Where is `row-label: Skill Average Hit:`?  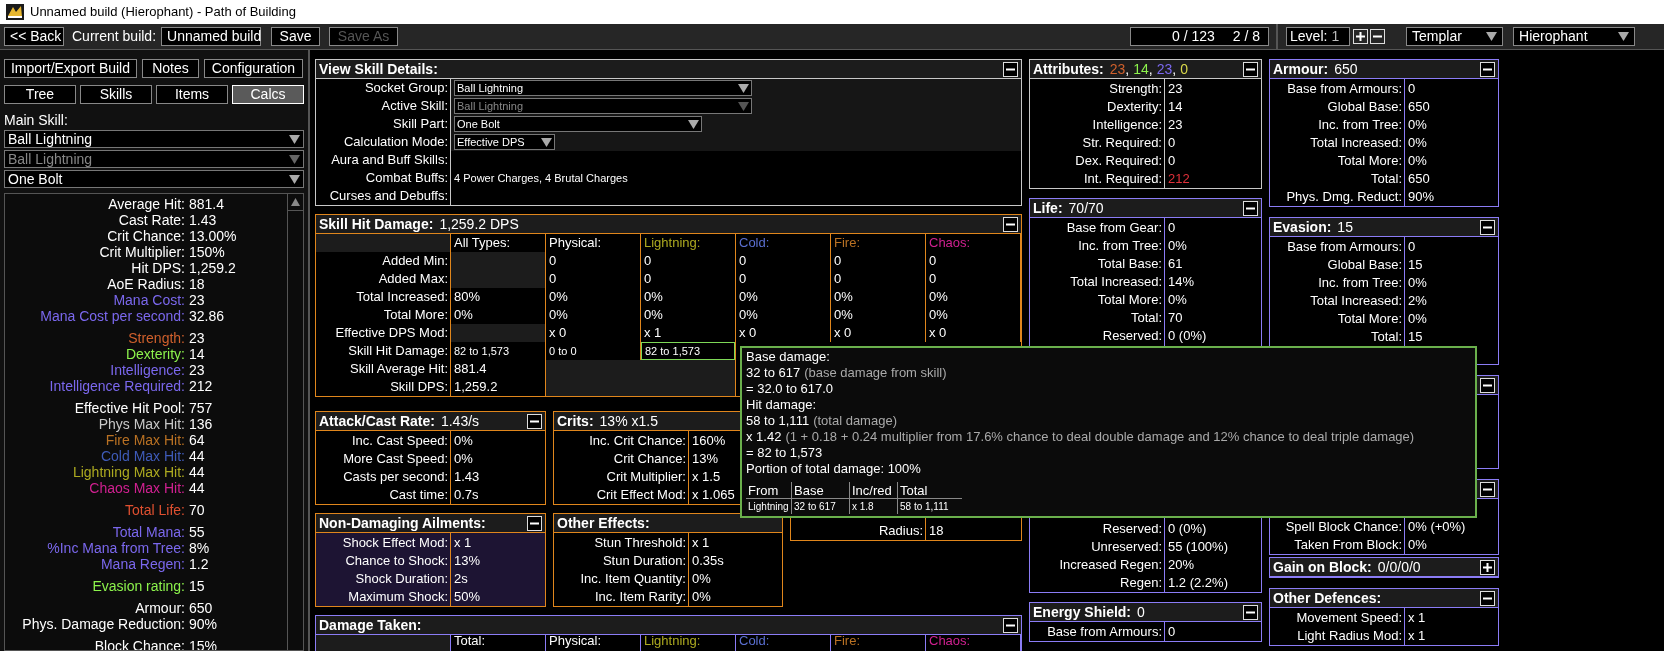 row-label: Skill Average Hit: is located at coordinates (398, 368).